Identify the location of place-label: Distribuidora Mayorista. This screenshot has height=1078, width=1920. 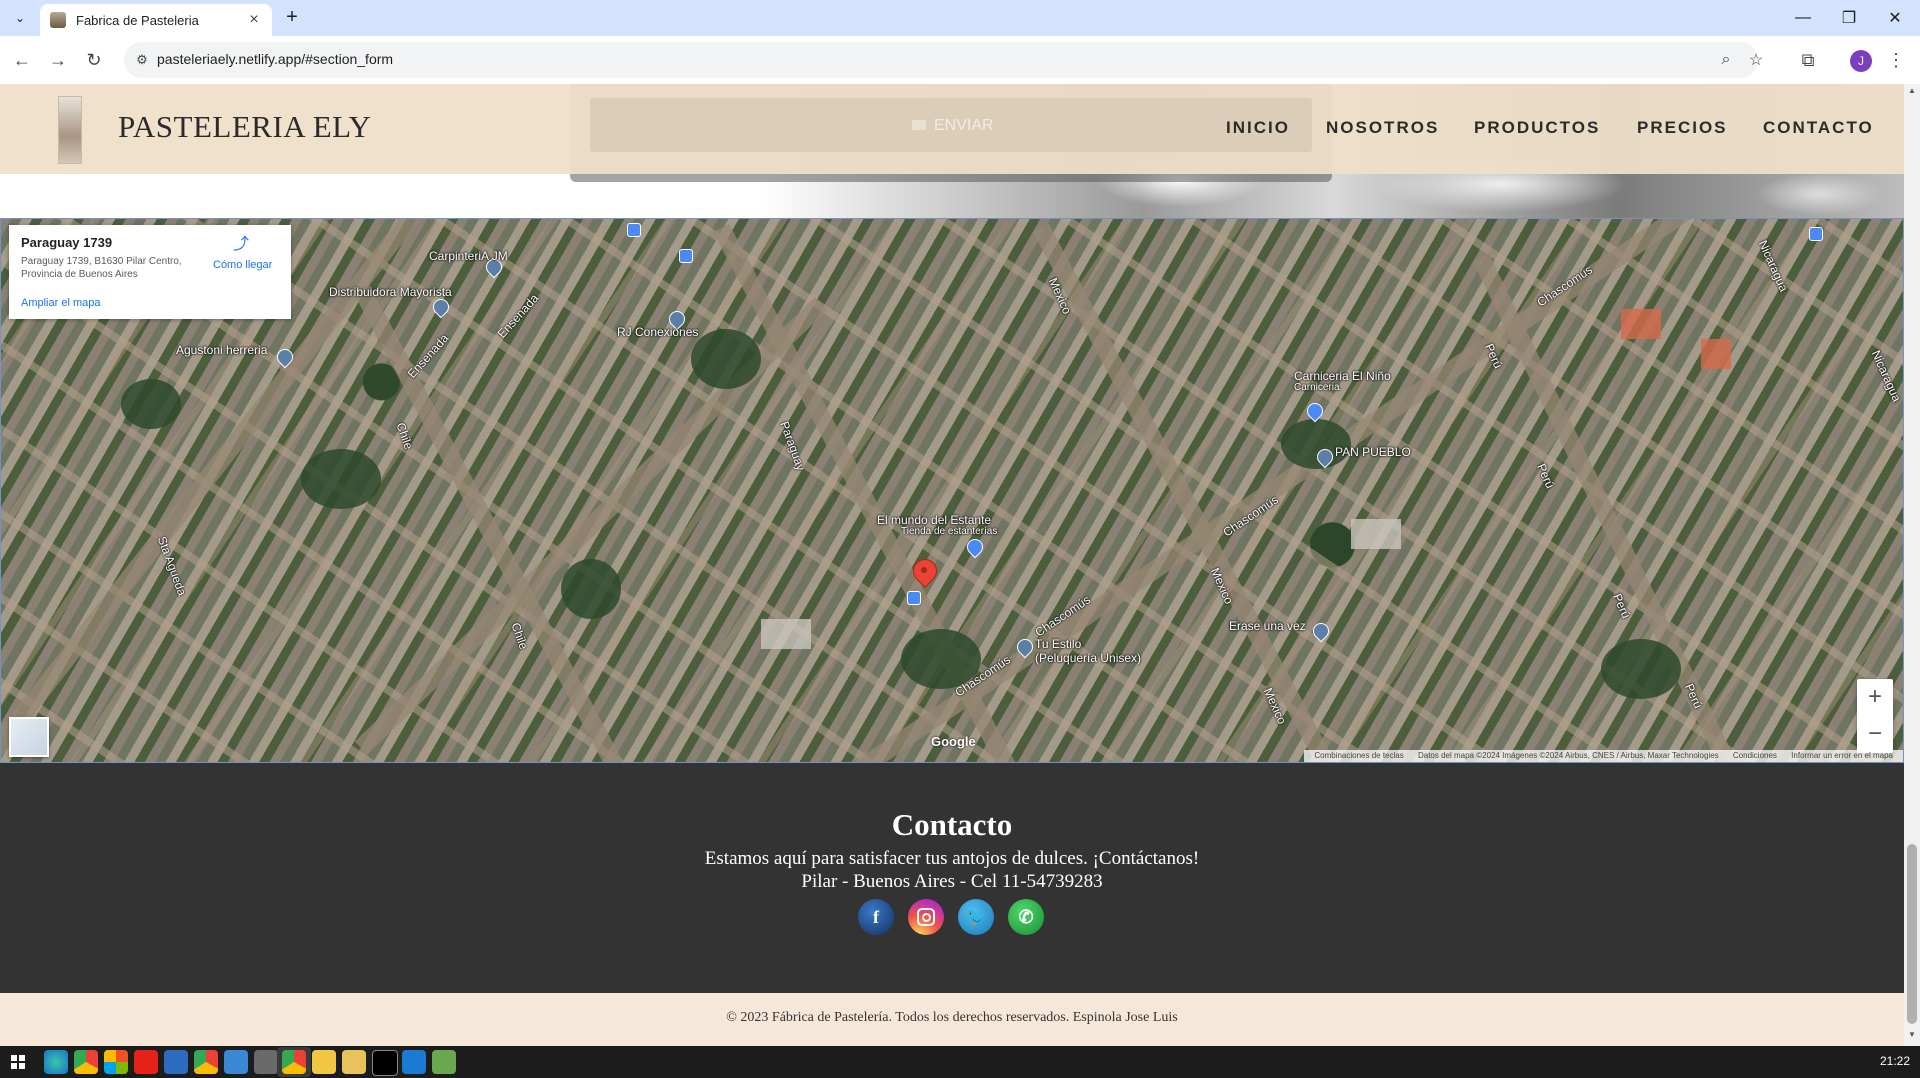
(390, 292).